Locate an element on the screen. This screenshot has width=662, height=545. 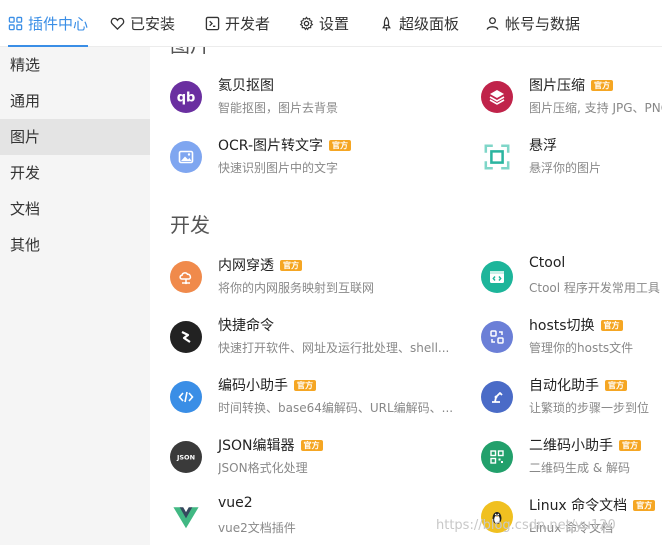
plugin-card: qb 氦贝抠图 智能抠图，图片去背景 is located at coordinates (315, 97).